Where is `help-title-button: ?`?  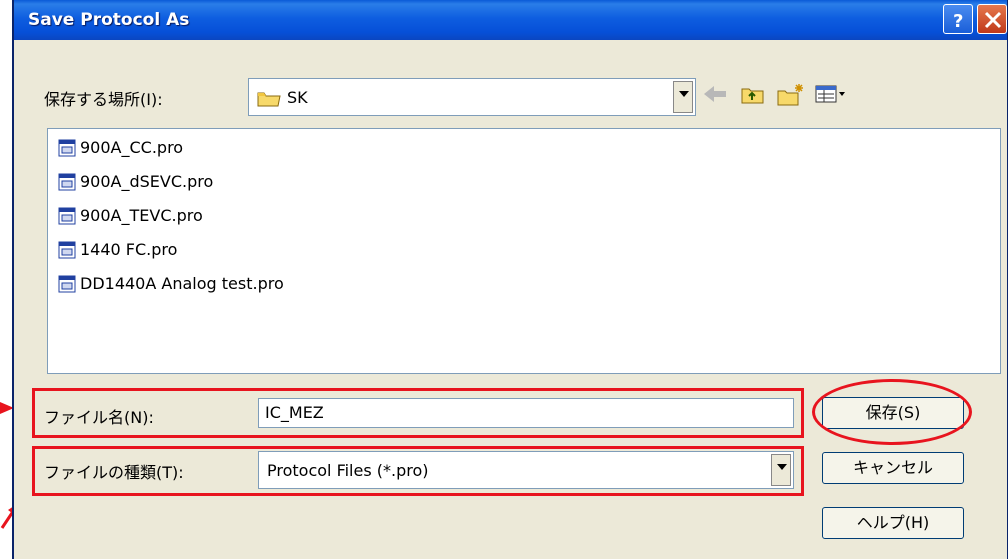
help-title-button: ? is located at coordinates (958, 19).